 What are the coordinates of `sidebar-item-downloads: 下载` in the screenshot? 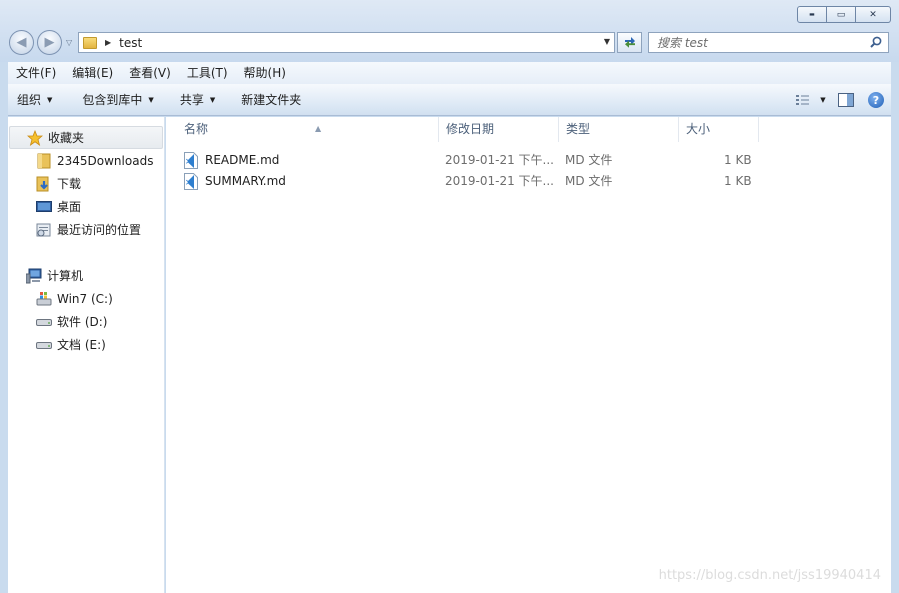 It's located at (58, 183).